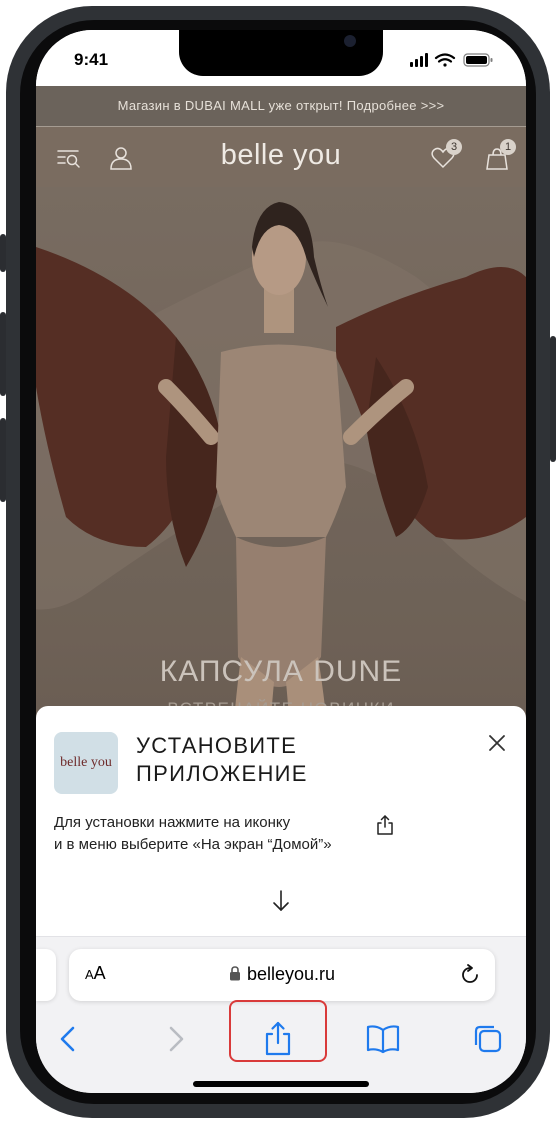 This screenshot has width=556, height=1124. What do you see at coordinates (86, 763) in the screenshot?
I see `app-icon: belle you` at bounding box center [86, 763].